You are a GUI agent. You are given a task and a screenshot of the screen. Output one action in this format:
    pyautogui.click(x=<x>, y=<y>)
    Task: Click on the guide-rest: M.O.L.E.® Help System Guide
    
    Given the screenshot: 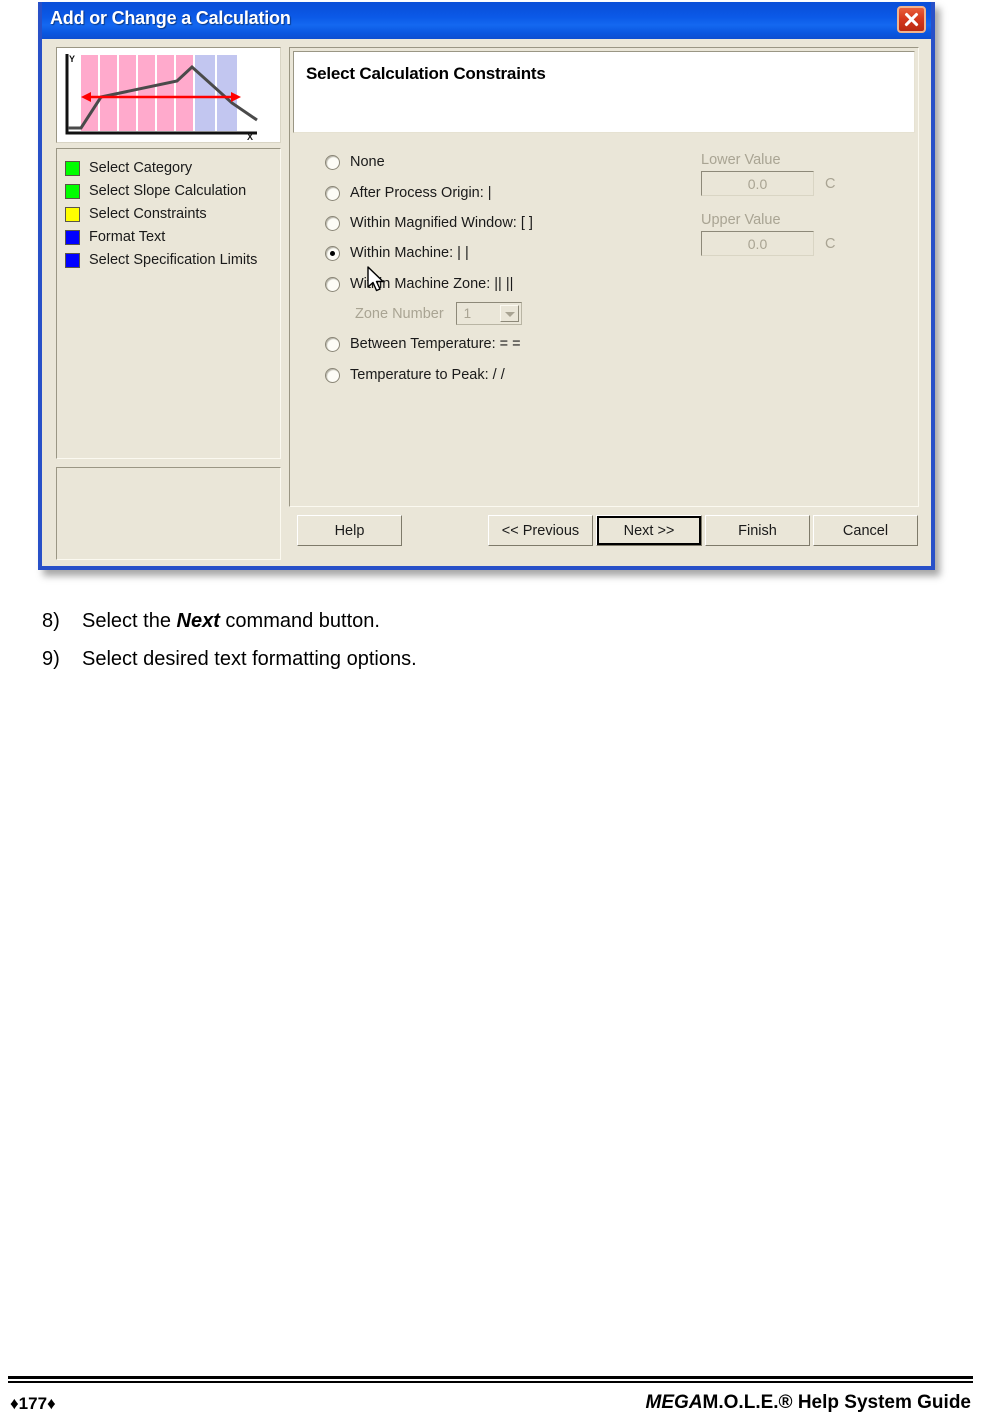 What is the action you would take?
    pyautogui.click(x=836, y=1402)
    